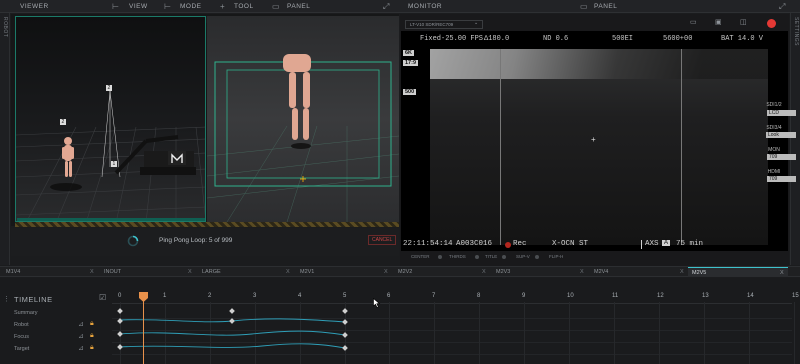 Image resolution: width=800 pixels, height=364 pixels. I want to click on curve-editor, so click(452, 334).